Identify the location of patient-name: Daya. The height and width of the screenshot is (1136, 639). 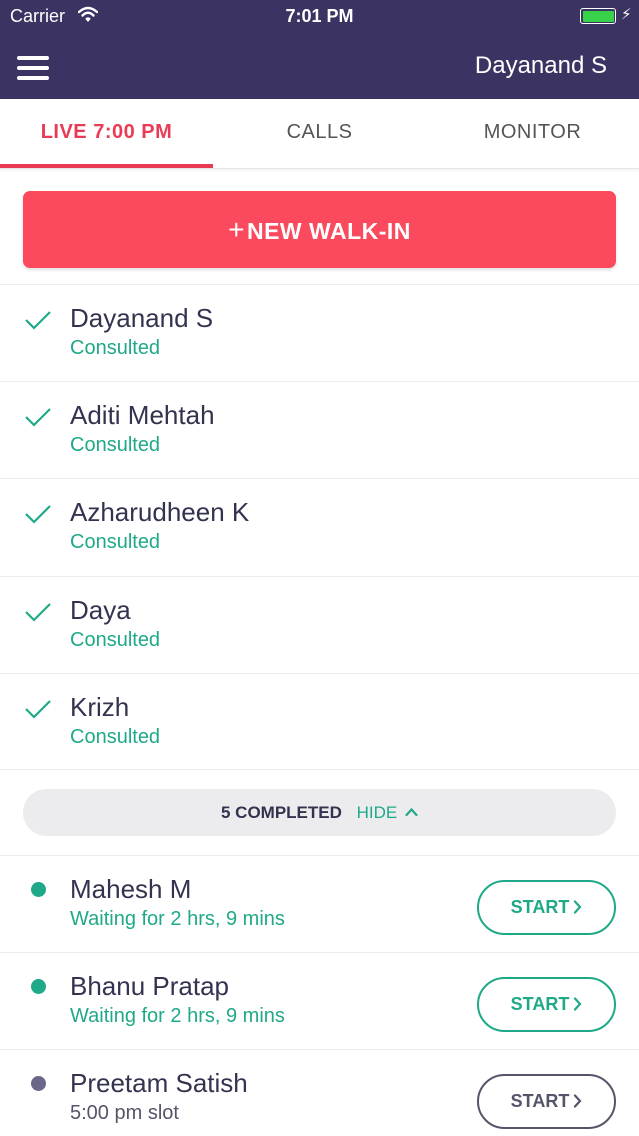
(100, 610).